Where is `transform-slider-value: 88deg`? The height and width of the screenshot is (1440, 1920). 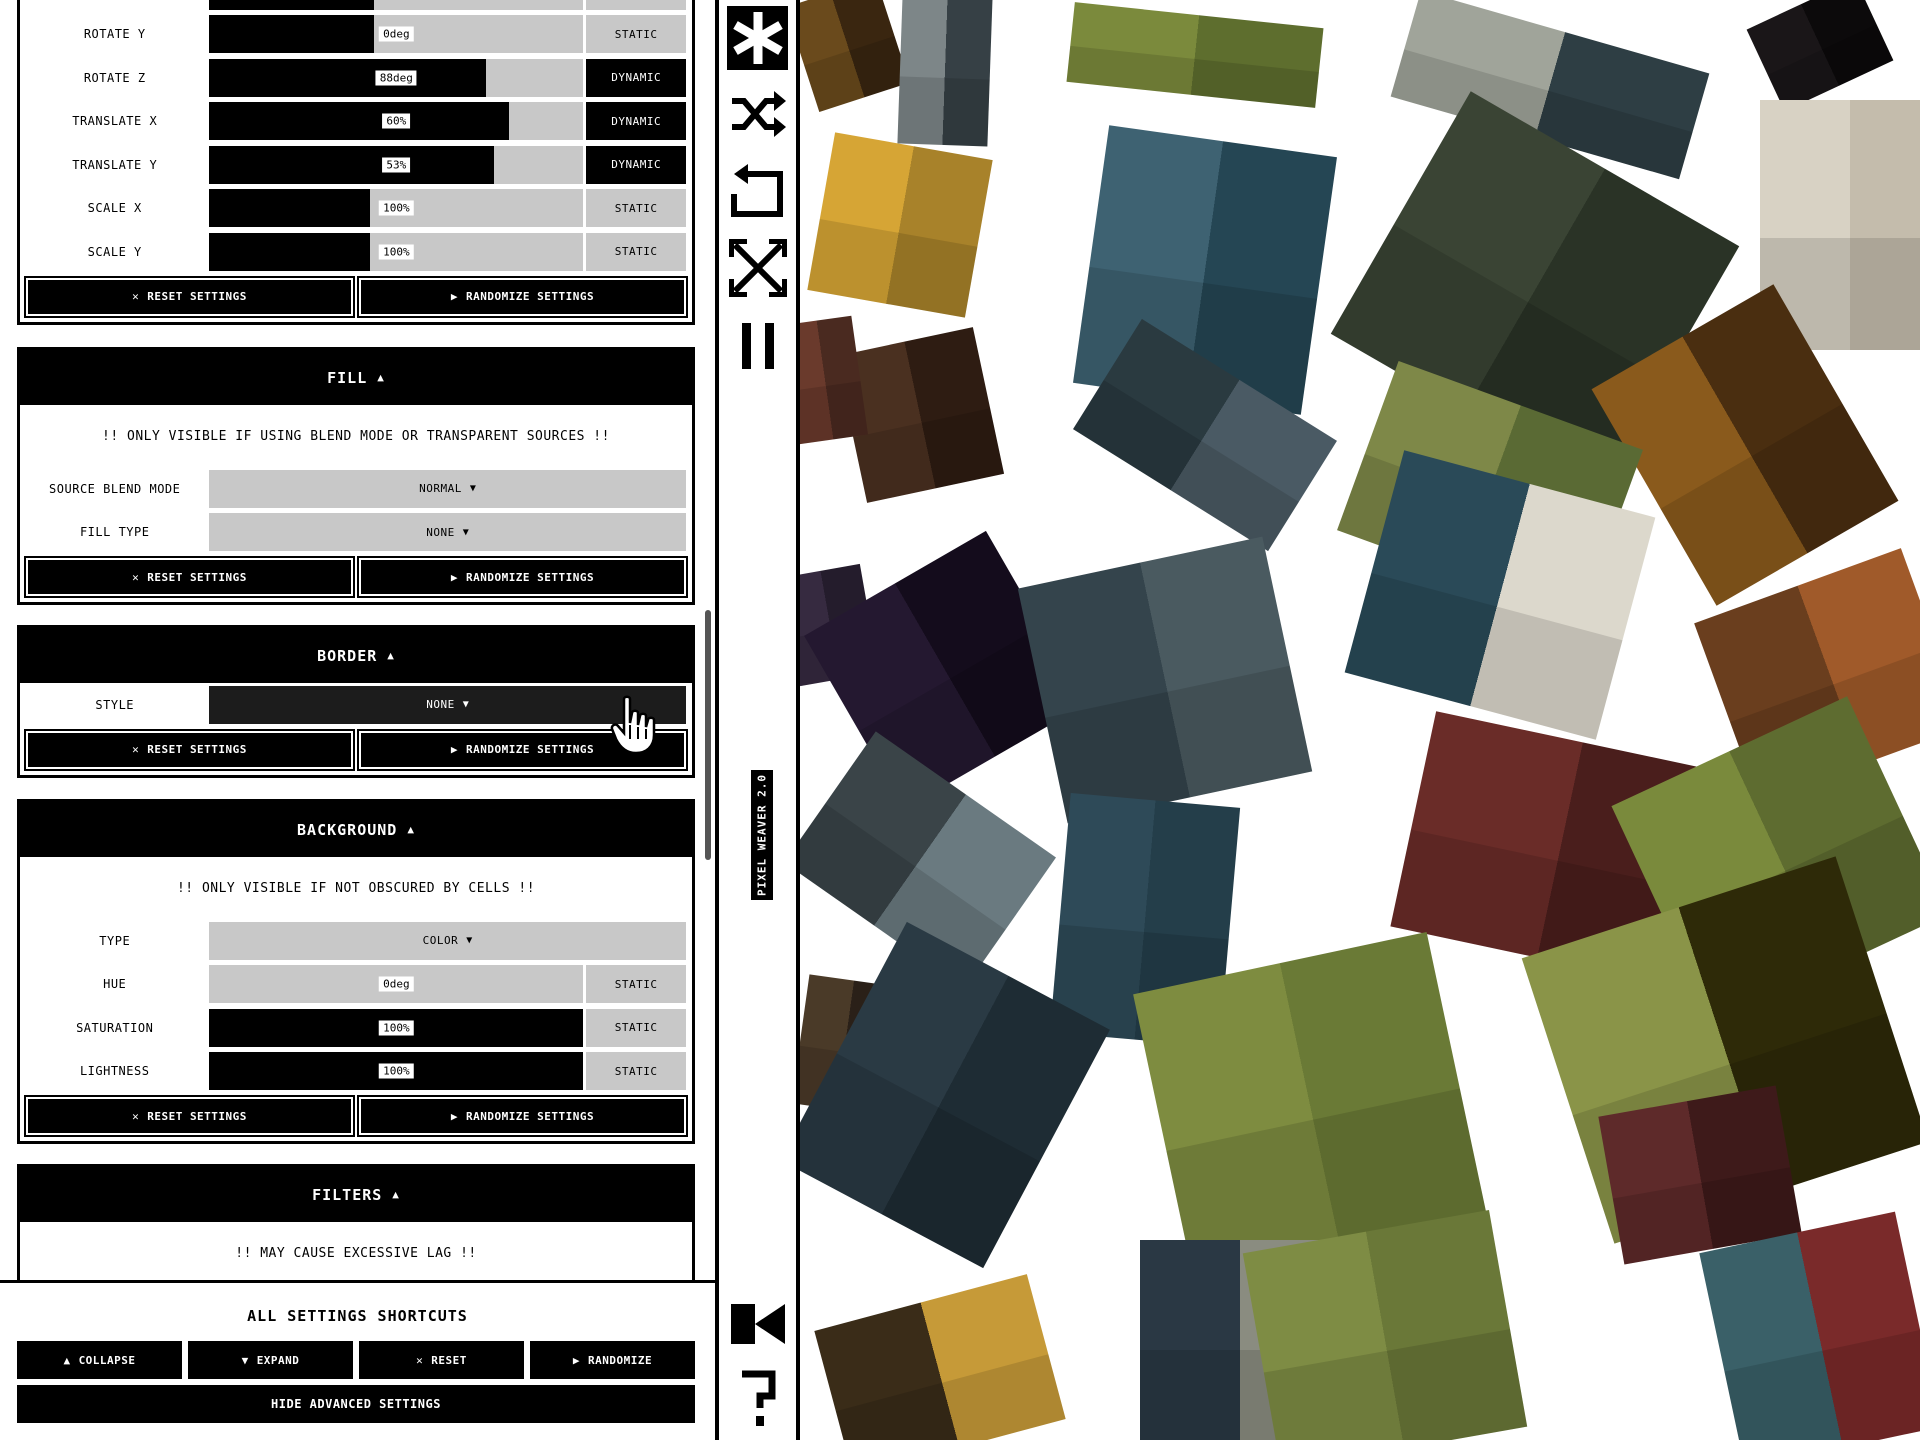
transform-slider-value: 88deg is located at coordinates (396, 78).